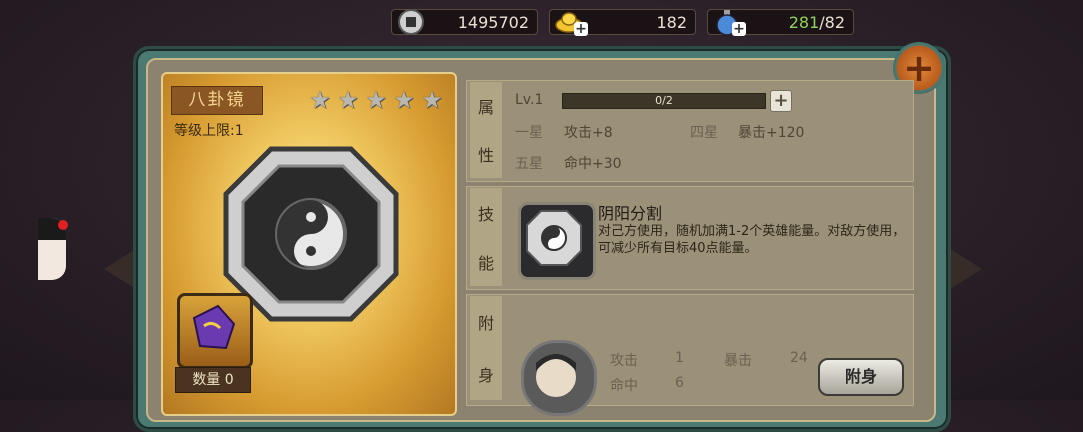 The width and height of the screenshot is (1083, 432). I want to click on attributes-tab-label-top: 属, so click(485, 107).